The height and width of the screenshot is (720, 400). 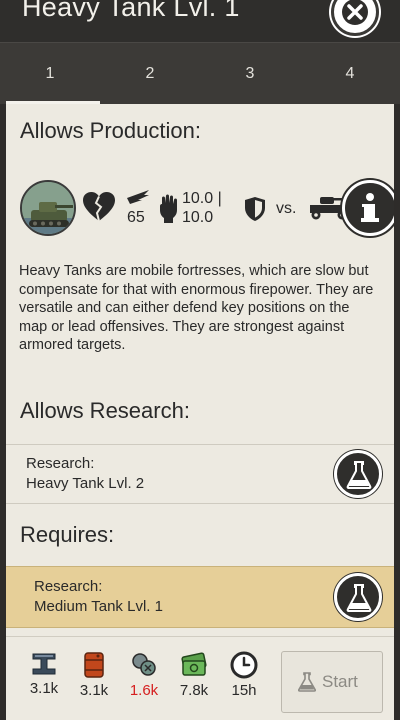 I want to click on speed-wing-icon, so click(x=138, y=197).